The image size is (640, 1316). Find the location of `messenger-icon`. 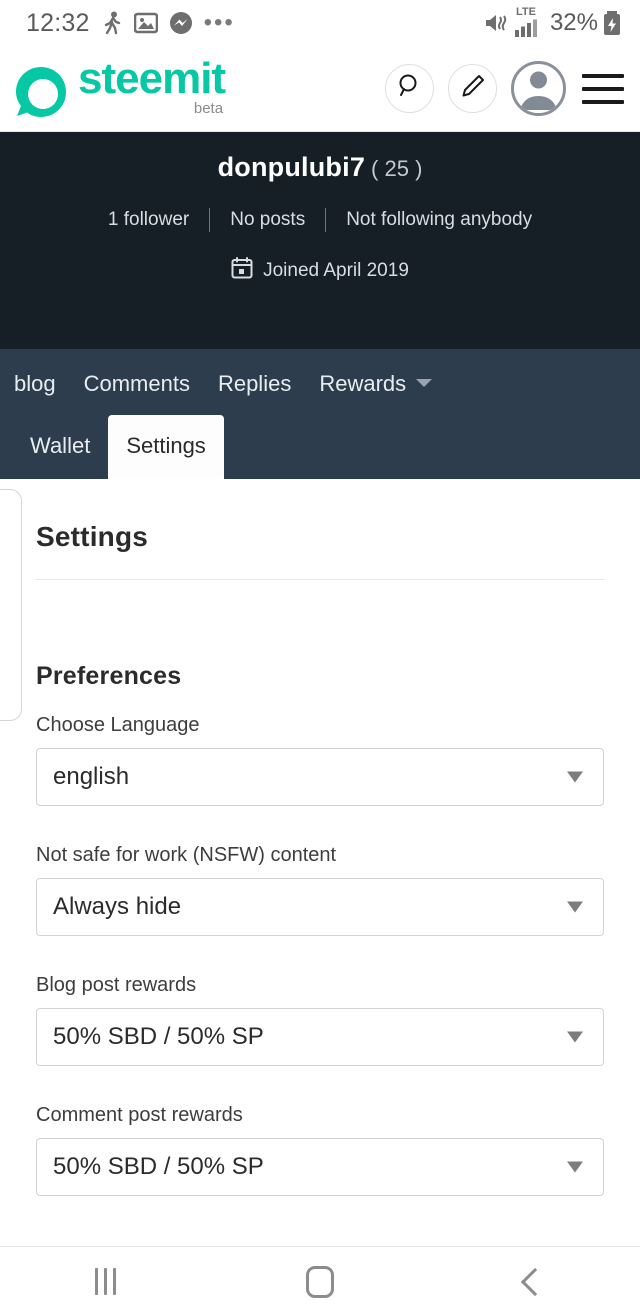

messenger-icon is located at coordinates (181, 23).